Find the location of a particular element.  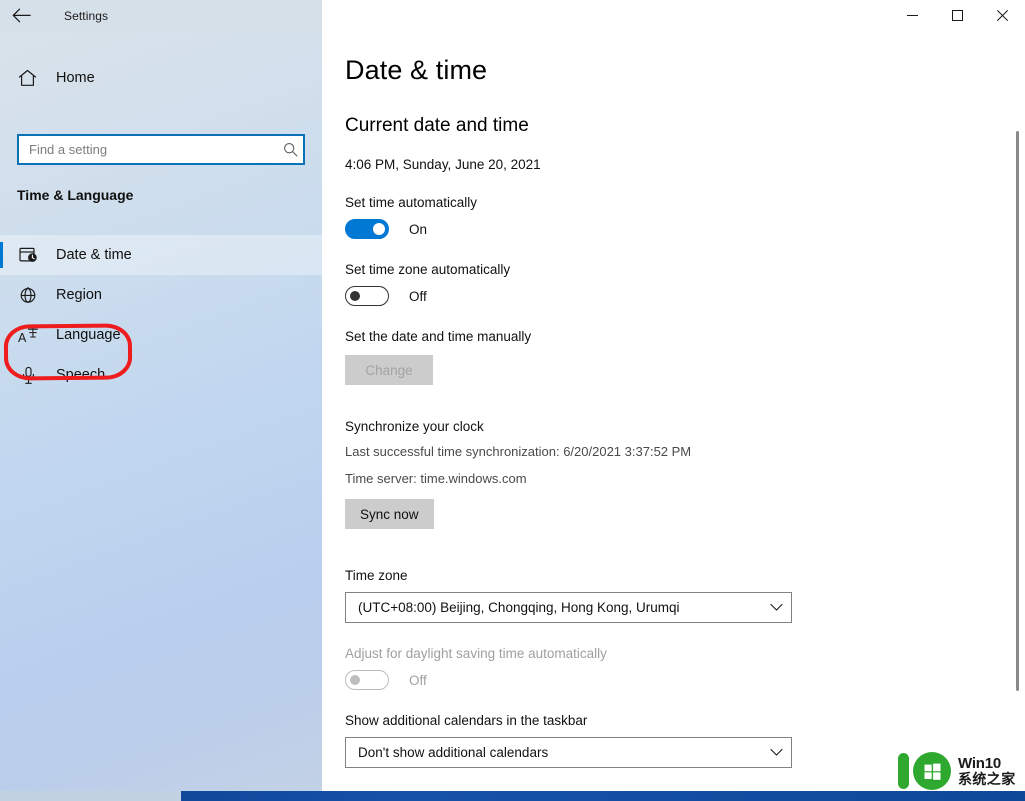

calendar-clock-icon is located at coordinates (28, 255).